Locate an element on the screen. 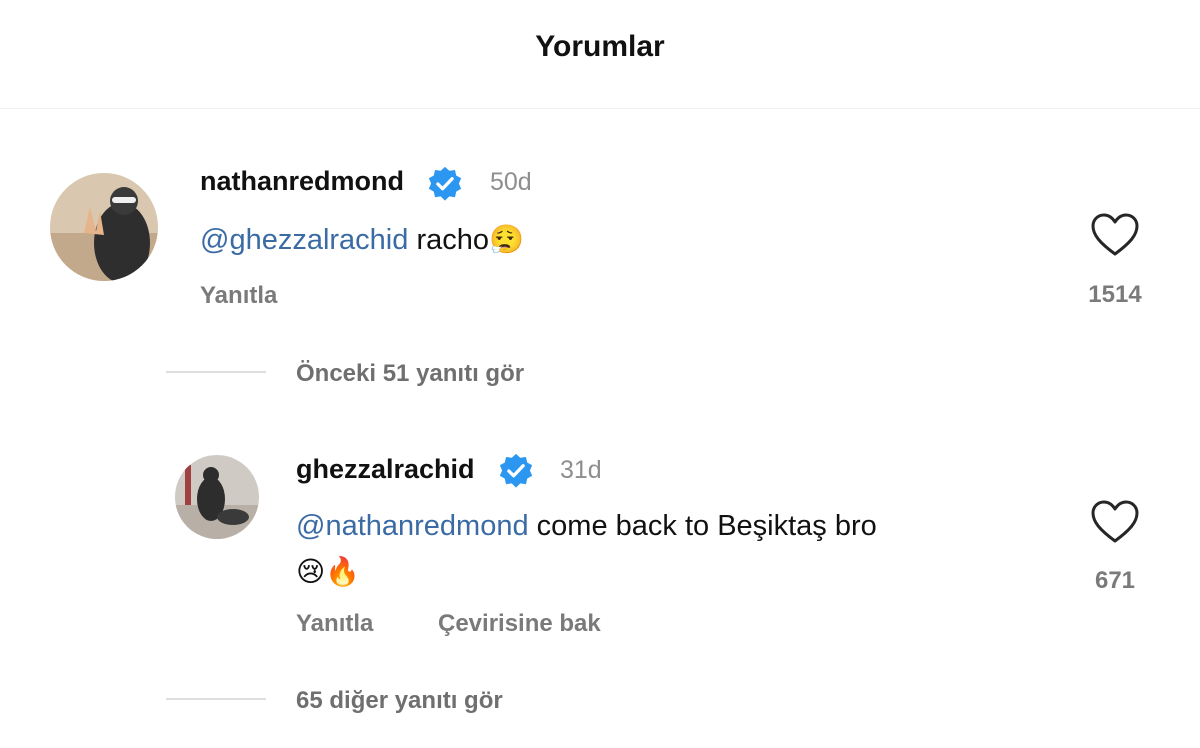 This screenshot has width=1200, height=748. like-count: 671 is located at coordinates (1115, 580).